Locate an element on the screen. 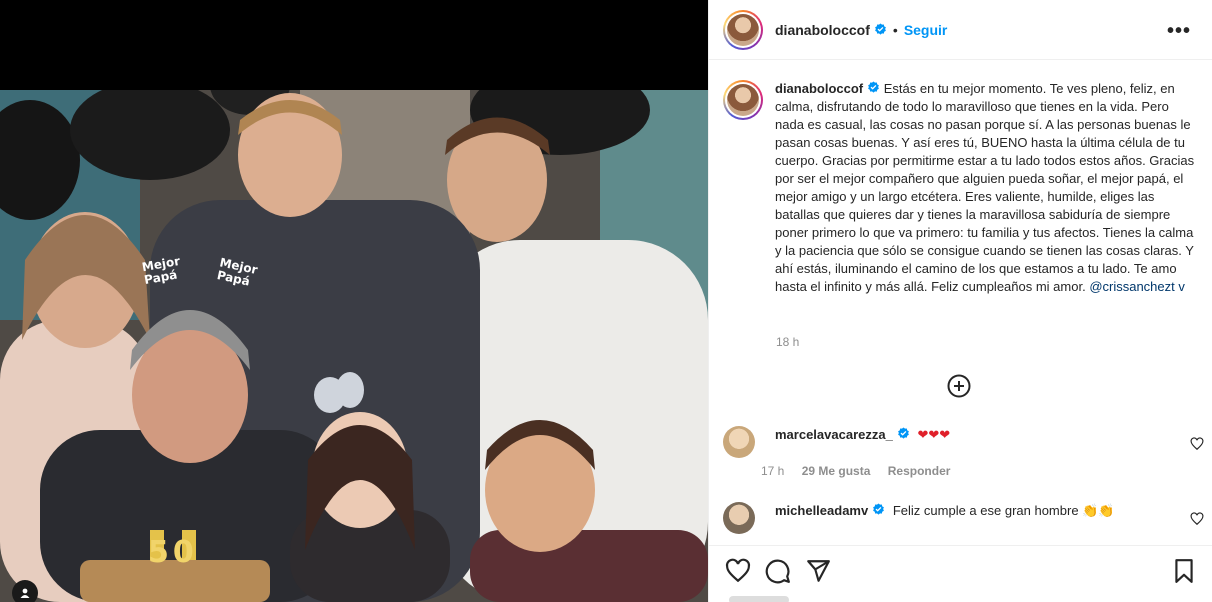 This screenshot has height=602, width=1212. author-avatar is located at coordinates (743, 29).